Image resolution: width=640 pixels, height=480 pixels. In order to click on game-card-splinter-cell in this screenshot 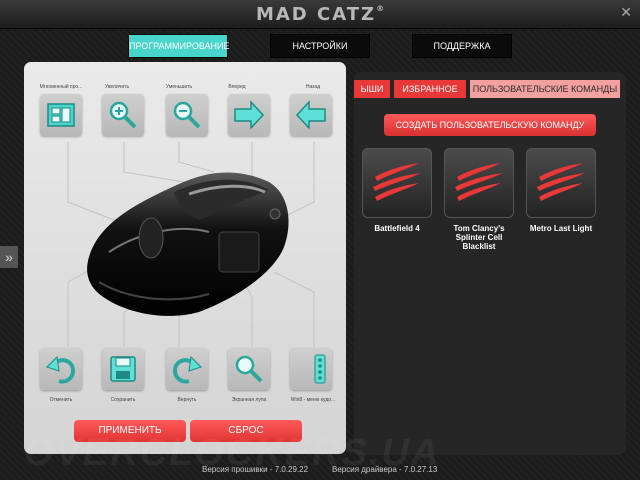, I will do `click(479, 183)`.